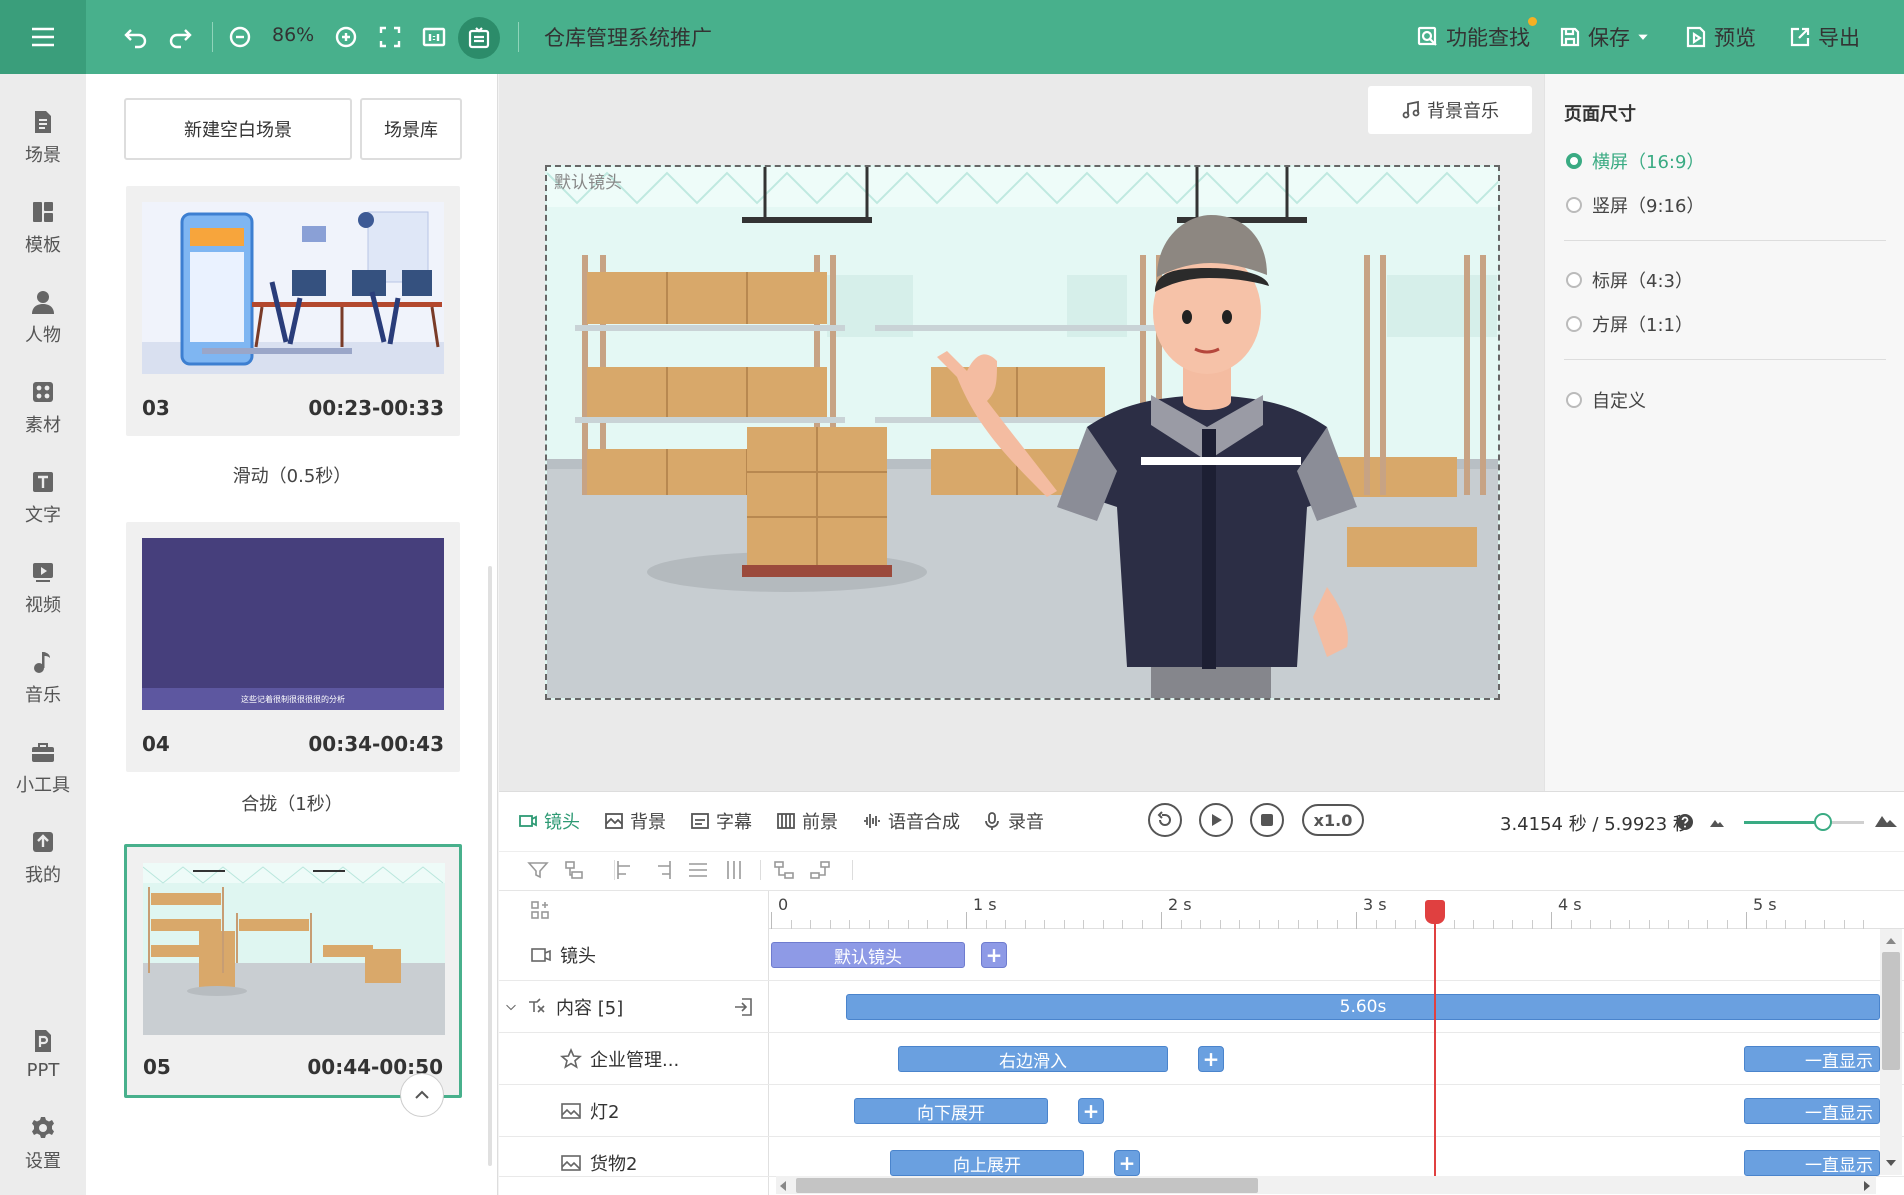 This screenshot has height=1195, width=1904. What do you see at coordinates (1013, 821) in the screenshot?
I see `tab-record: 录音` at bounding box center [1013, 821].